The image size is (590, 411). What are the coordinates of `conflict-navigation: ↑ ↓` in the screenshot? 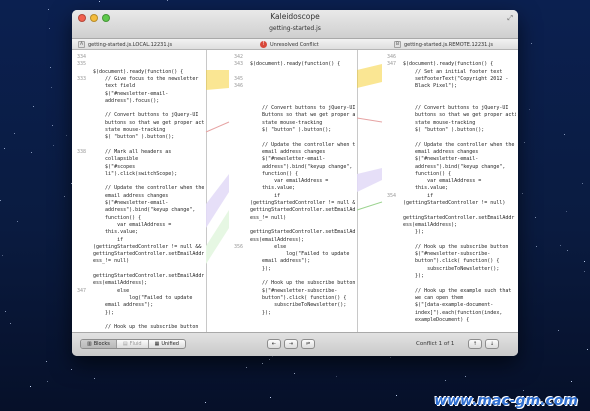 It's located at (483, 344).